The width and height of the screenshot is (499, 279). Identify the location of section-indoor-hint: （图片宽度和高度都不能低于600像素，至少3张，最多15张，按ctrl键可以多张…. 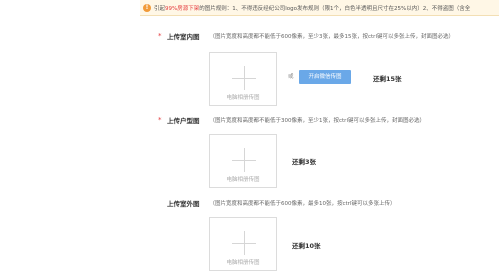
(331, 37).